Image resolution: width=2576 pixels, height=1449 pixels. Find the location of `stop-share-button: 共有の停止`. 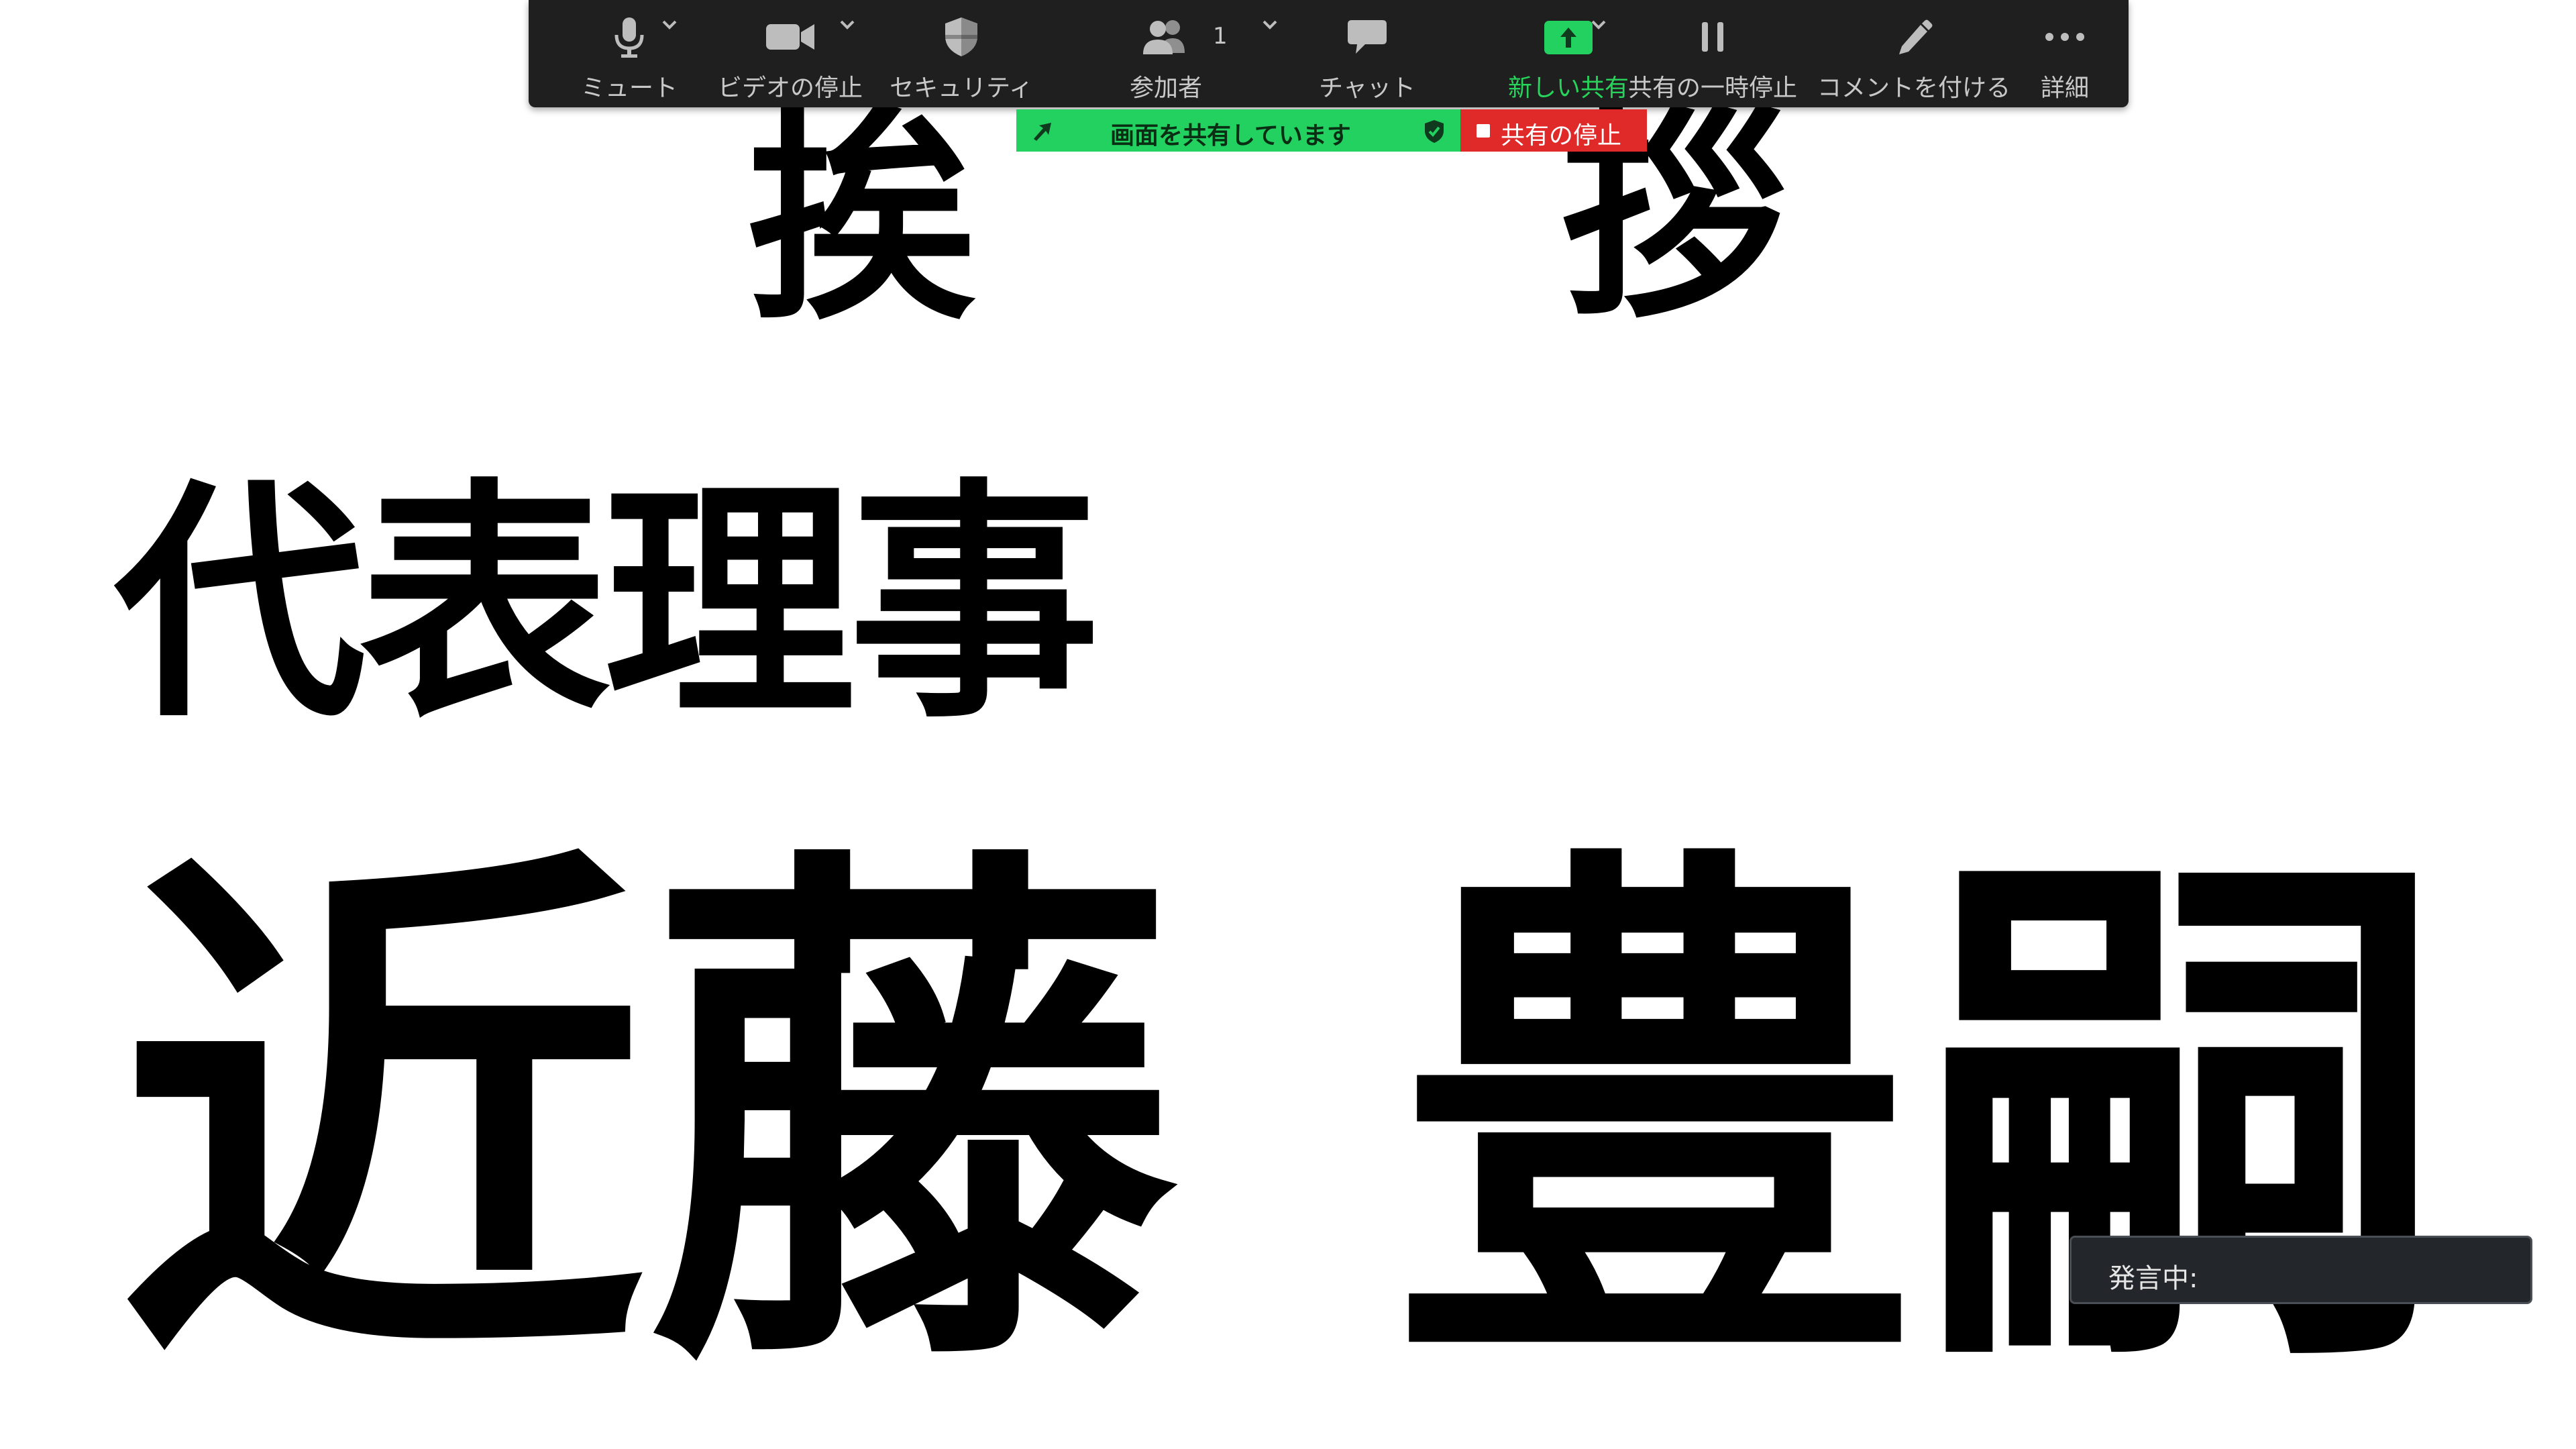

stop-share-button: 共有の停止 is located at coordinates (1553, 130).